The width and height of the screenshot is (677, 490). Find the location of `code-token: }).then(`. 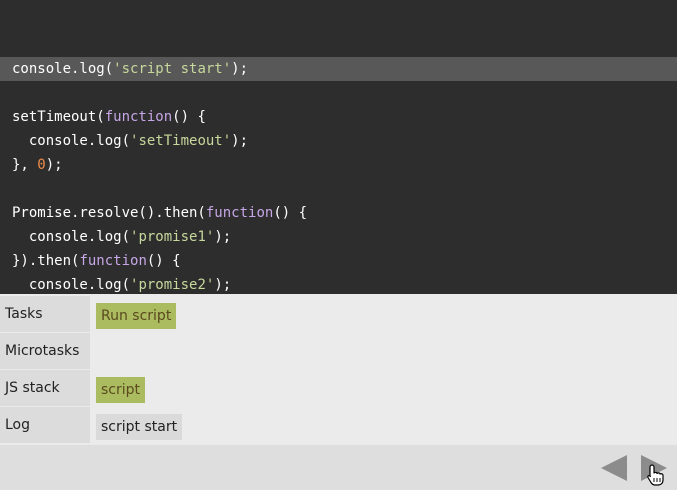

code-token: }).then( is located at coordinates (46, 261).